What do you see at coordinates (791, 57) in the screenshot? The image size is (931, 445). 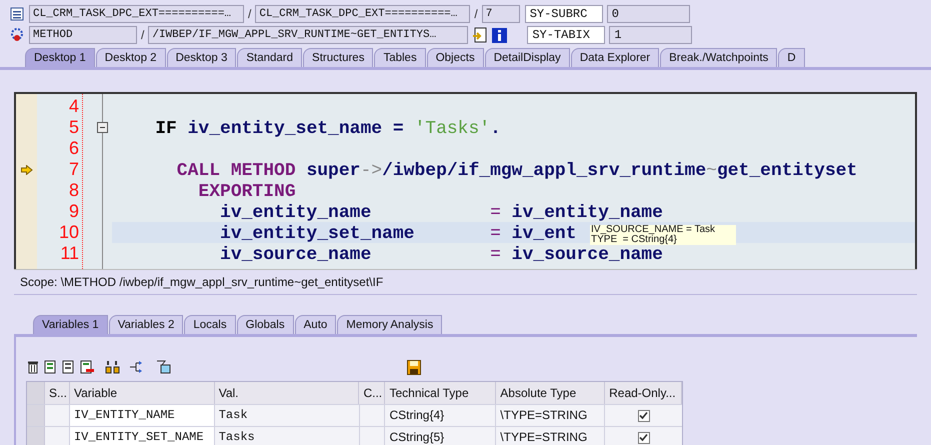 I see `tab: D` at bounding box center [791, 57].